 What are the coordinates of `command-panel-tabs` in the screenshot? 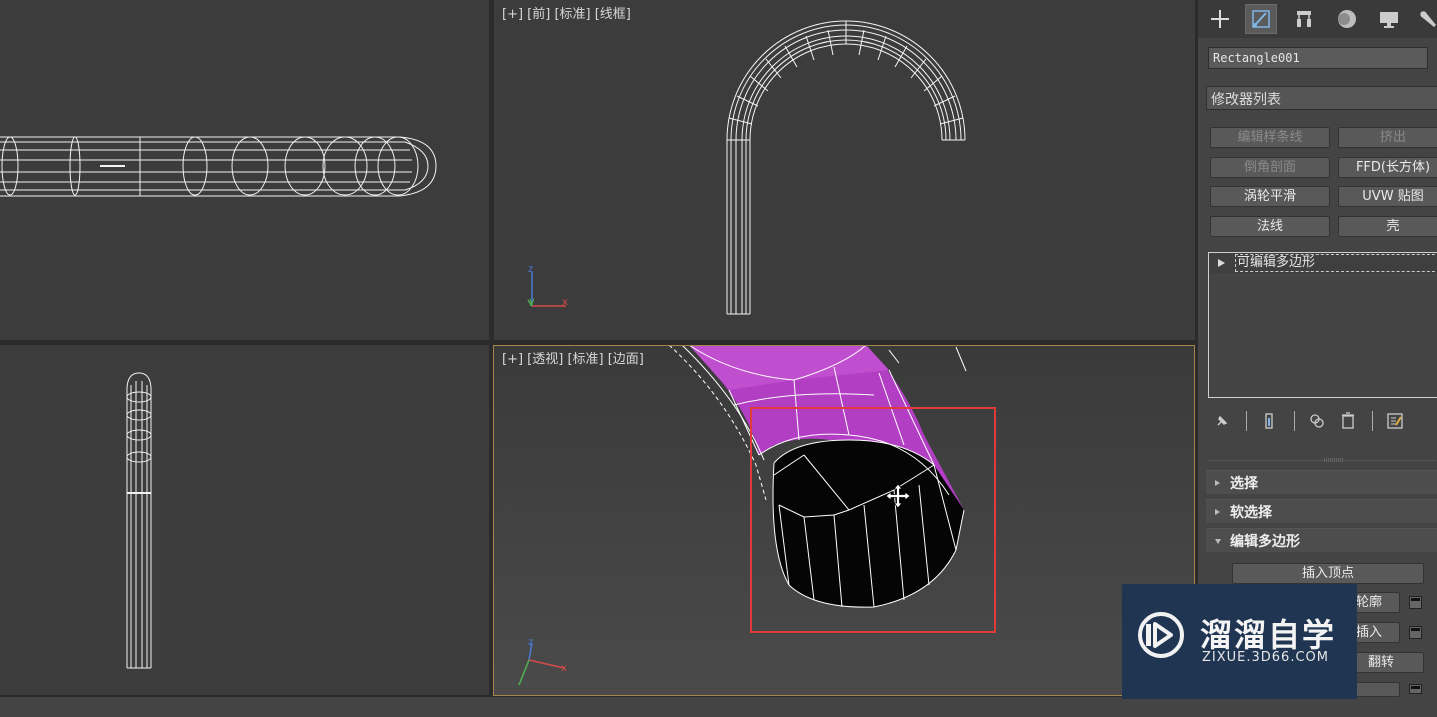 It's located at (1317, 19).